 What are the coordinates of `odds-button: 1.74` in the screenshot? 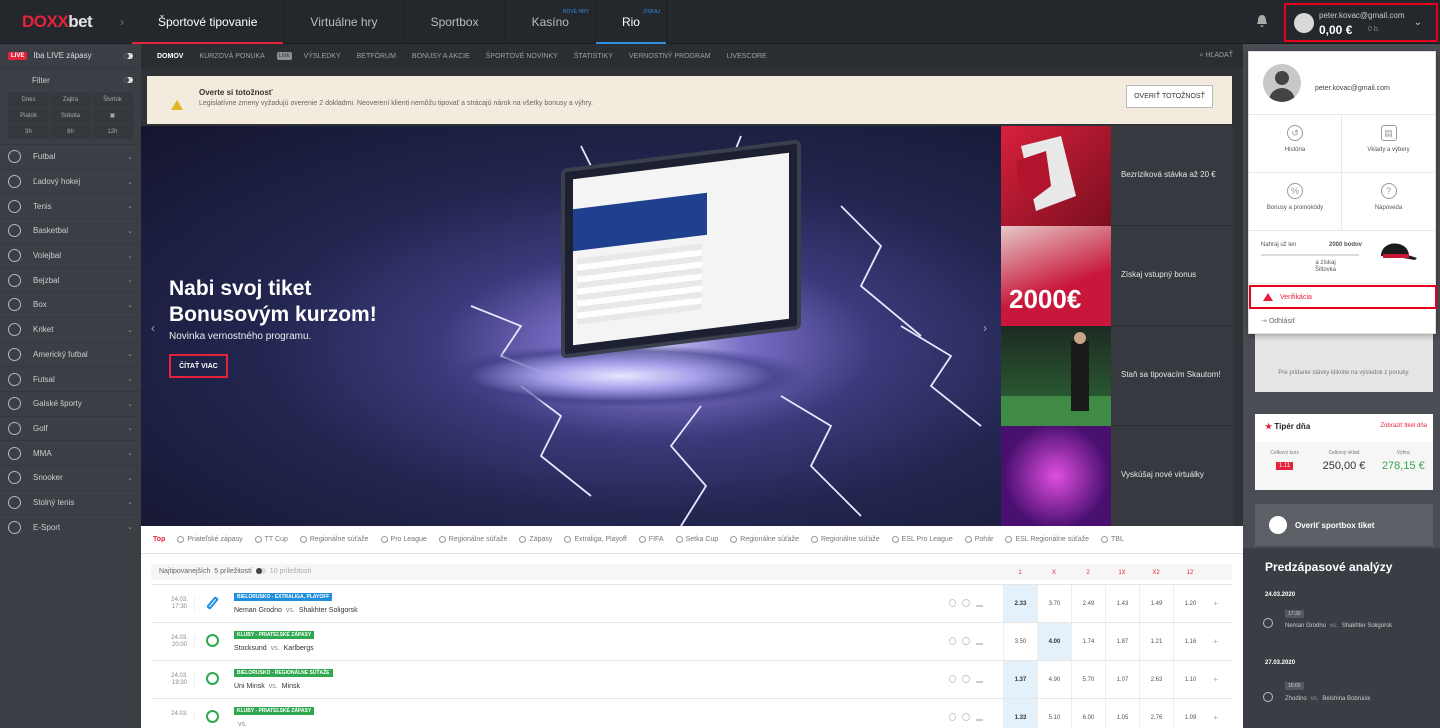 It's located at (1088, 642).